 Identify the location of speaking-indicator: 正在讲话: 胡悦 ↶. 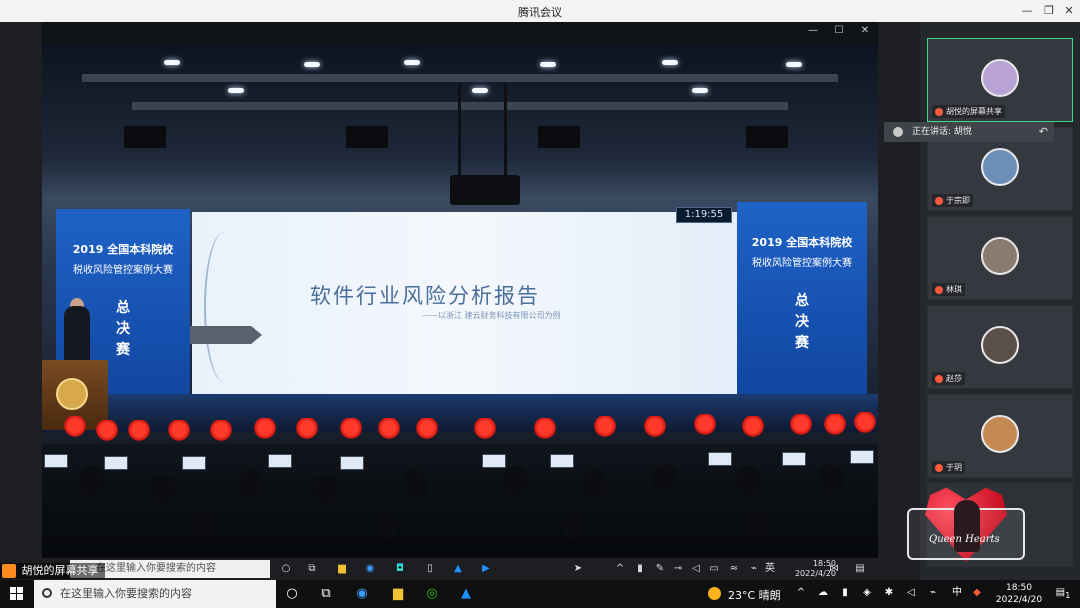
(969, 132).